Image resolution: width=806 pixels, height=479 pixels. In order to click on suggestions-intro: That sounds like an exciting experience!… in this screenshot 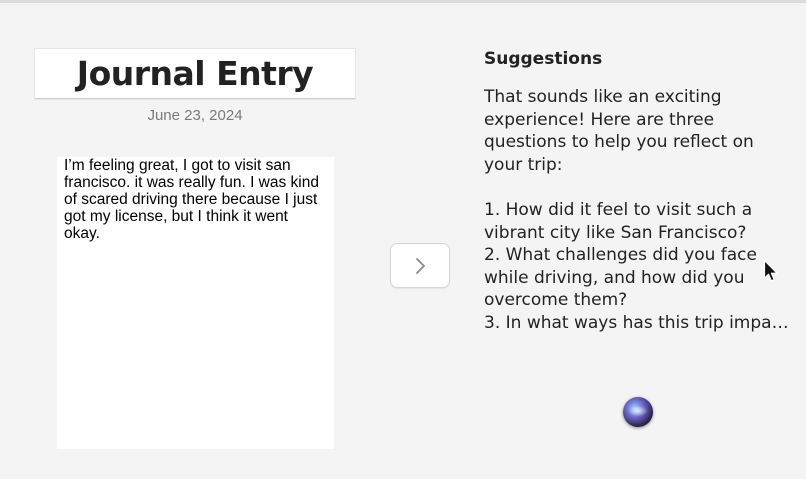, I will do `click(619, 131)`.